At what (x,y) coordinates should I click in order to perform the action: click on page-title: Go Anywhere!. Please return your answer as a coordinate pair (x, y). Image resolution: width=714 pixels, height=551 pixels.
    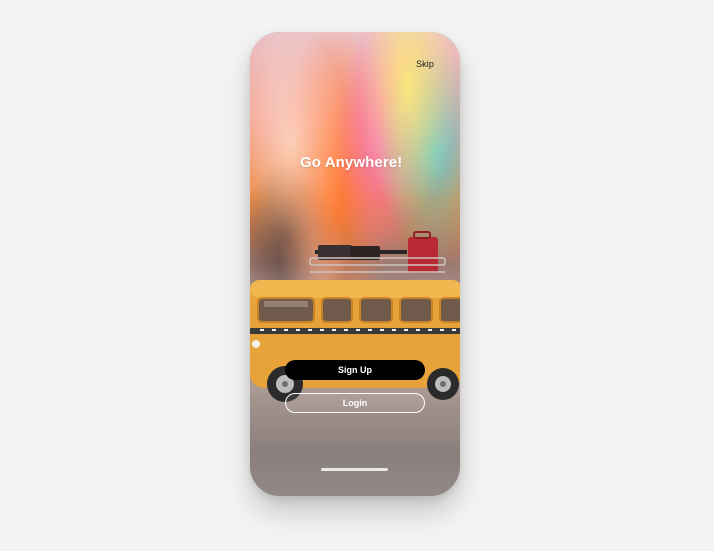
    Looking at the image, I should click on (351, 162).